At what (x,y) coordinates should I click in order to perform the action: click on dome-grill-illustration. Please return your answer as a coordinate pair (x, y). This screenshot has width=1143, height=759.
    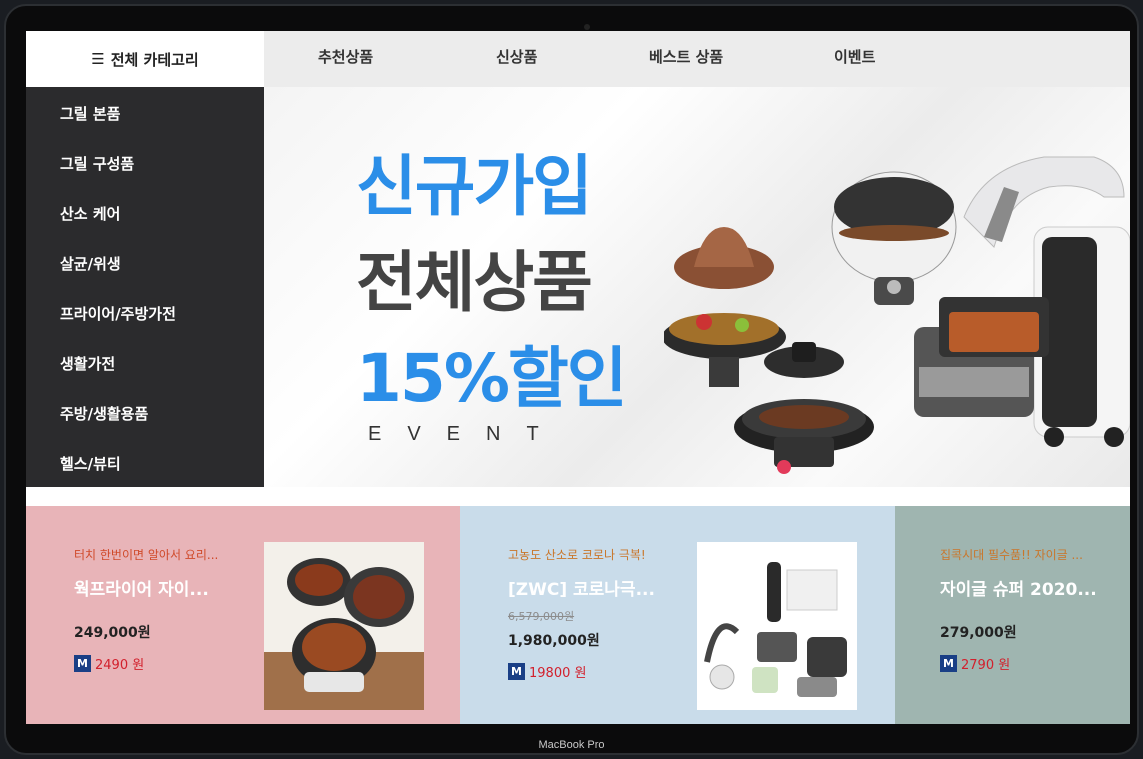
    Looking at the image, I should click on (894, 238).